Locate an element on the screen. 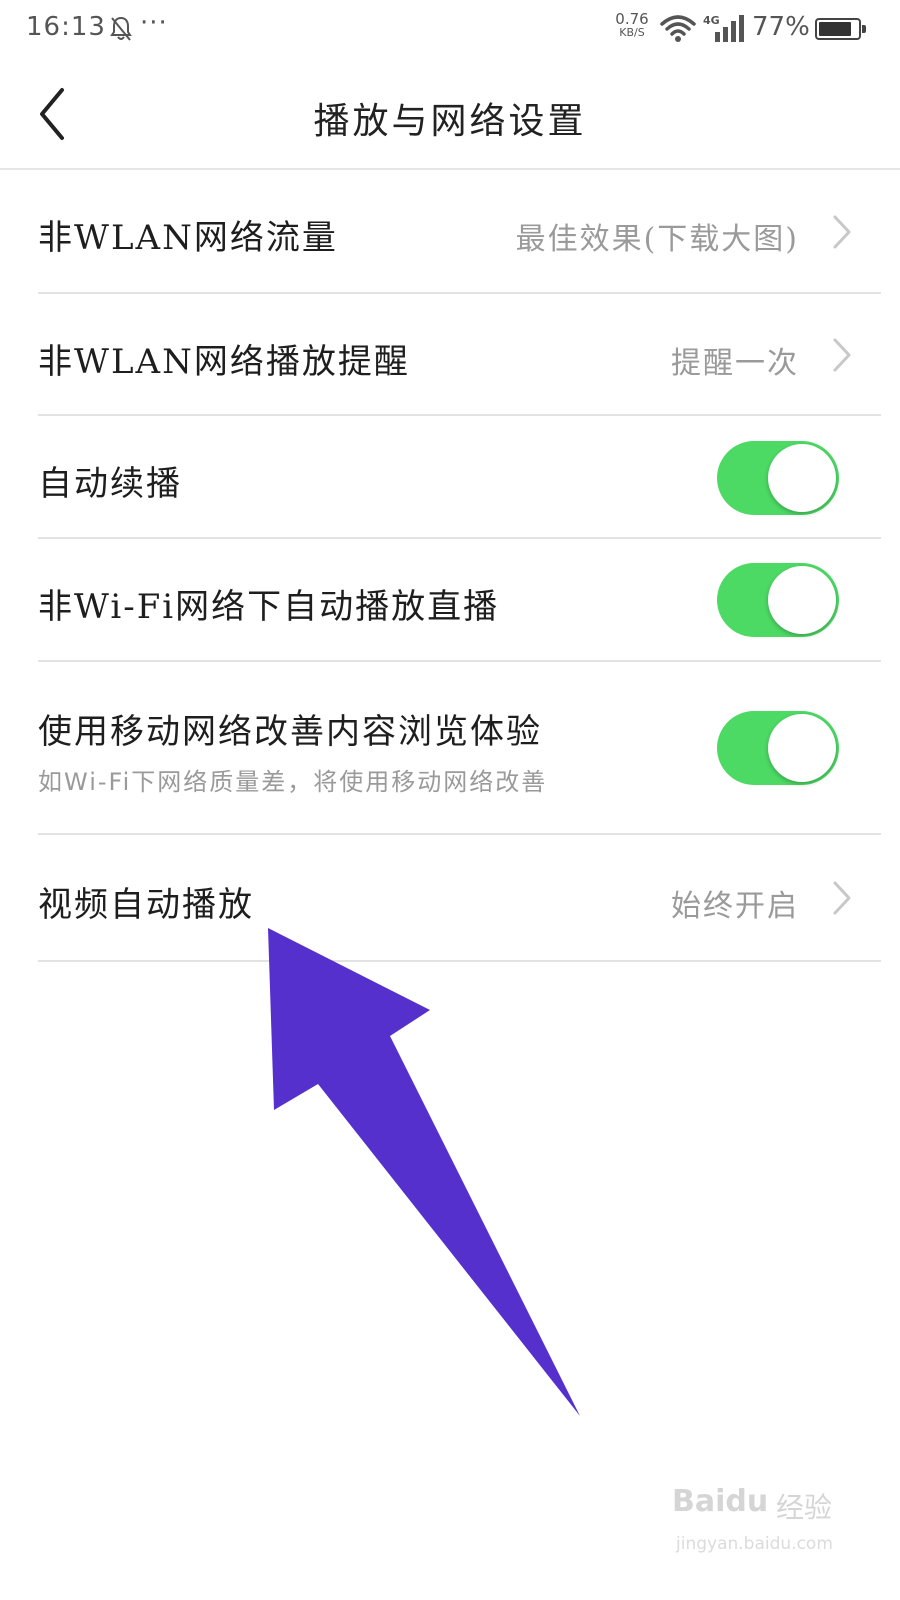  non-wifi-live-autoplay-toggle is located at coordinates (778, 600).